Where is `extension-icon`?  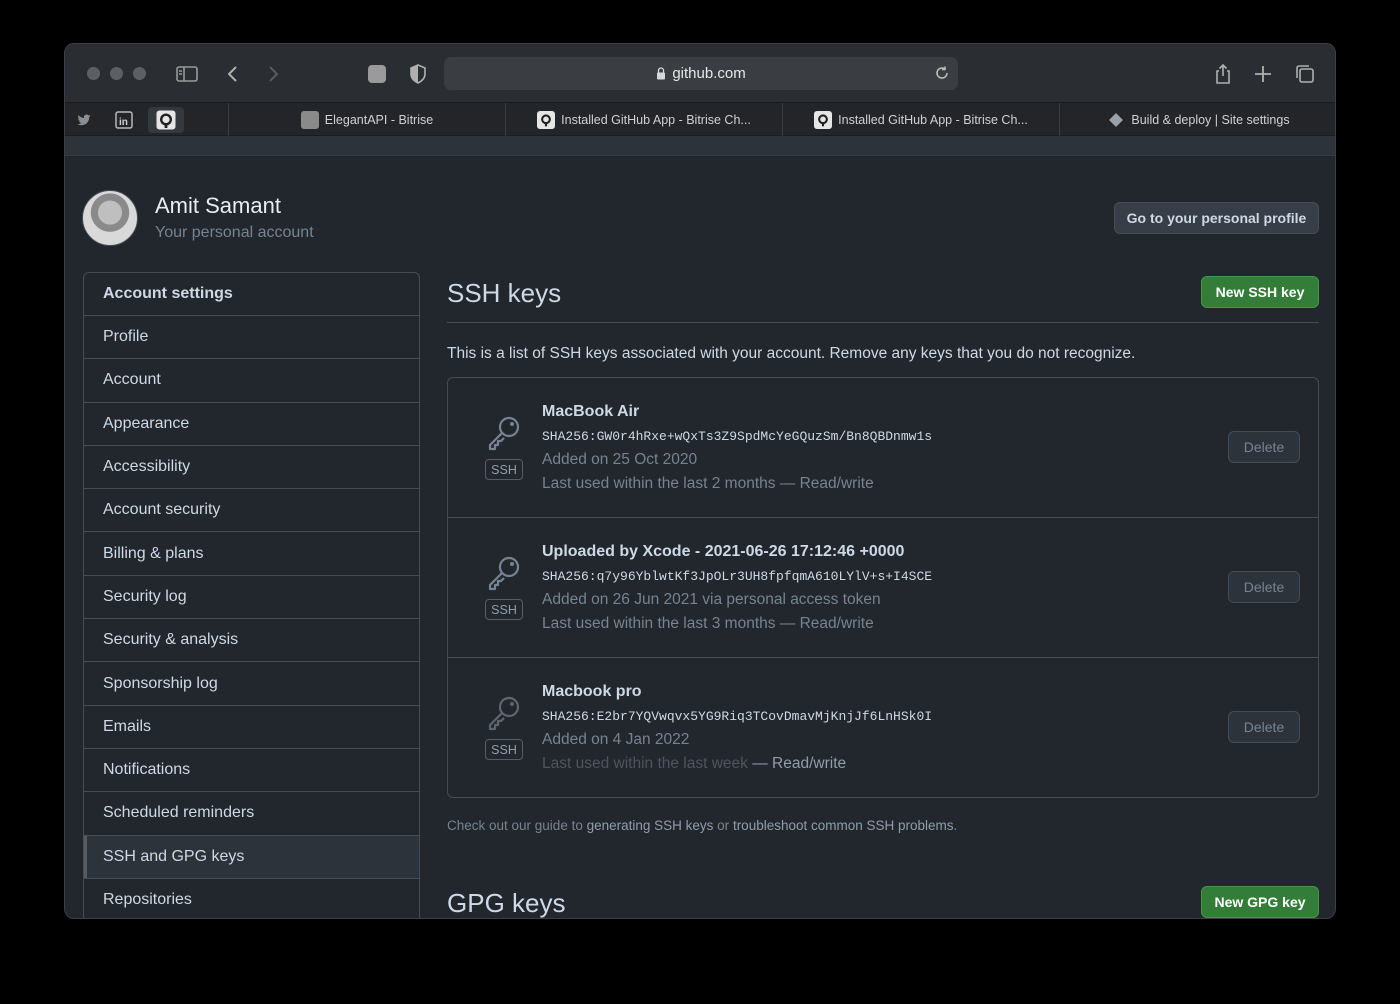 extension-icon is located at coordinates (377, 74).